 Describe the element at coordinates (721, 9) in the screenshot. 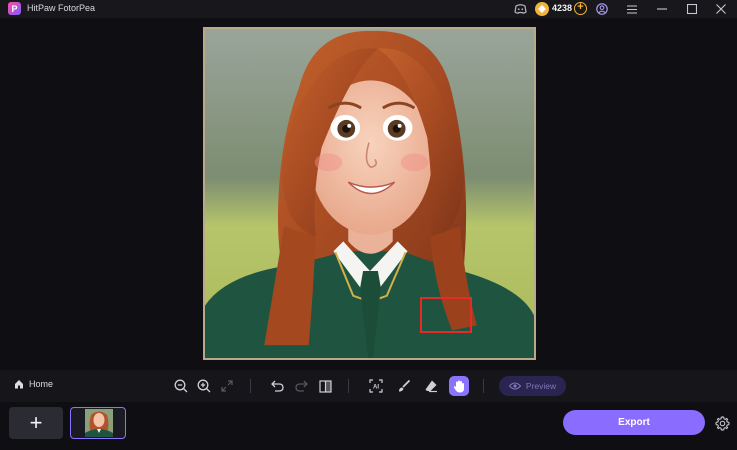

I see `close-icon` at that location.